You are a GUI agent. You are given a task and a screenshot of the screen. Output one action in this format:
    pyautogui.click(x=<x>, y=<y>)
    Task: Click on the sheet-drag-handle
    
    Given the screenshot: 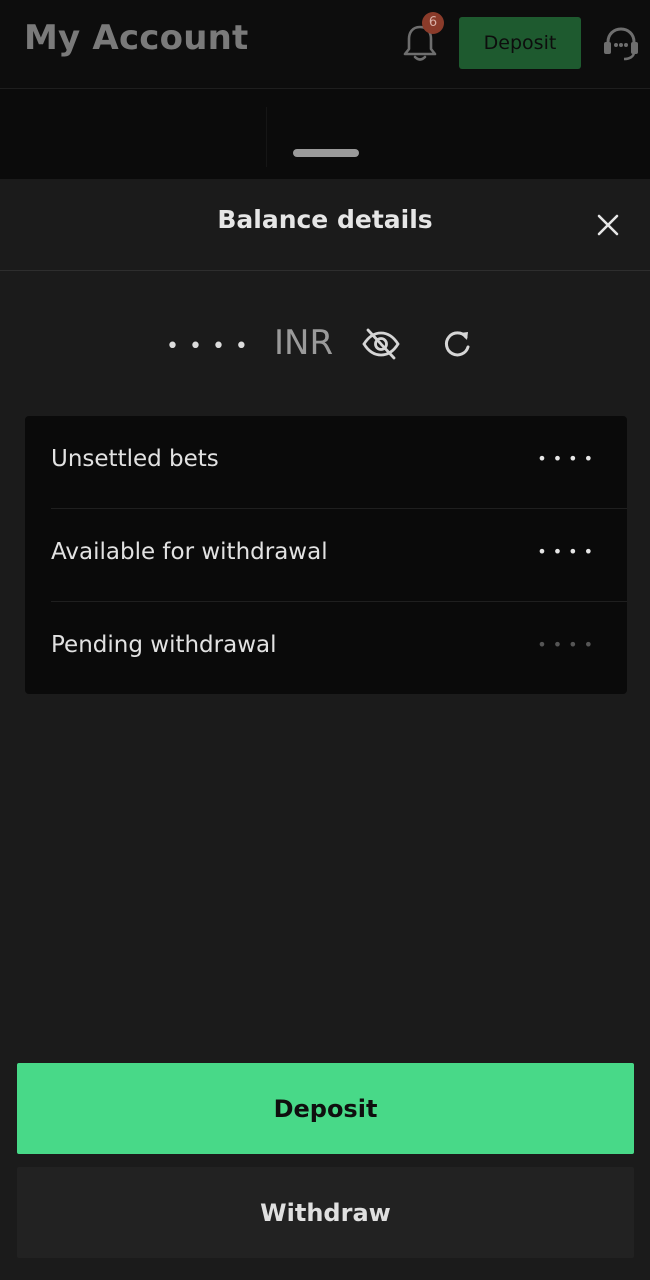 What is the action you would take?
    pyautogui.click(x=326, y=153)
    